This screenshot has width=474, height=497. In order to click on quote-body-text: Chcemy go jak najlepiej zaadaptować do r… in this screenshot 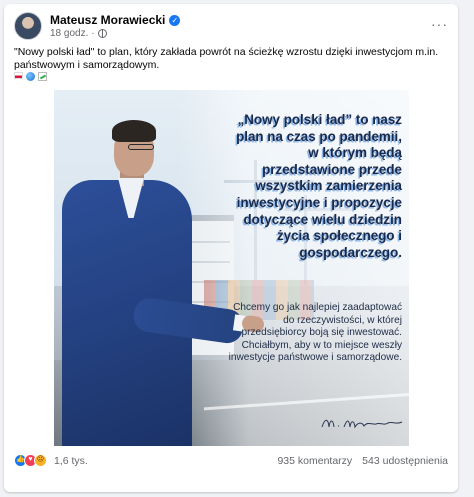, I will do `click(315, 333)`.